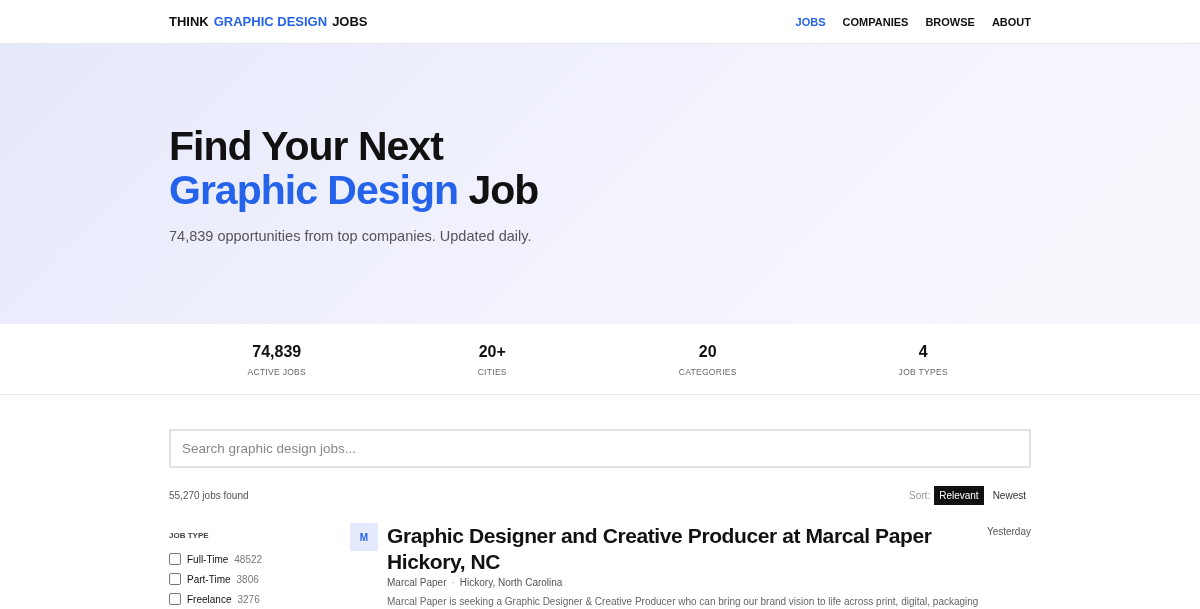 This screenshot has height=609, width=1200. Describe the element at coordinates (270, 21) in the screenshot. I see `logo-text: GRAPHIC DESIGN` at that location.